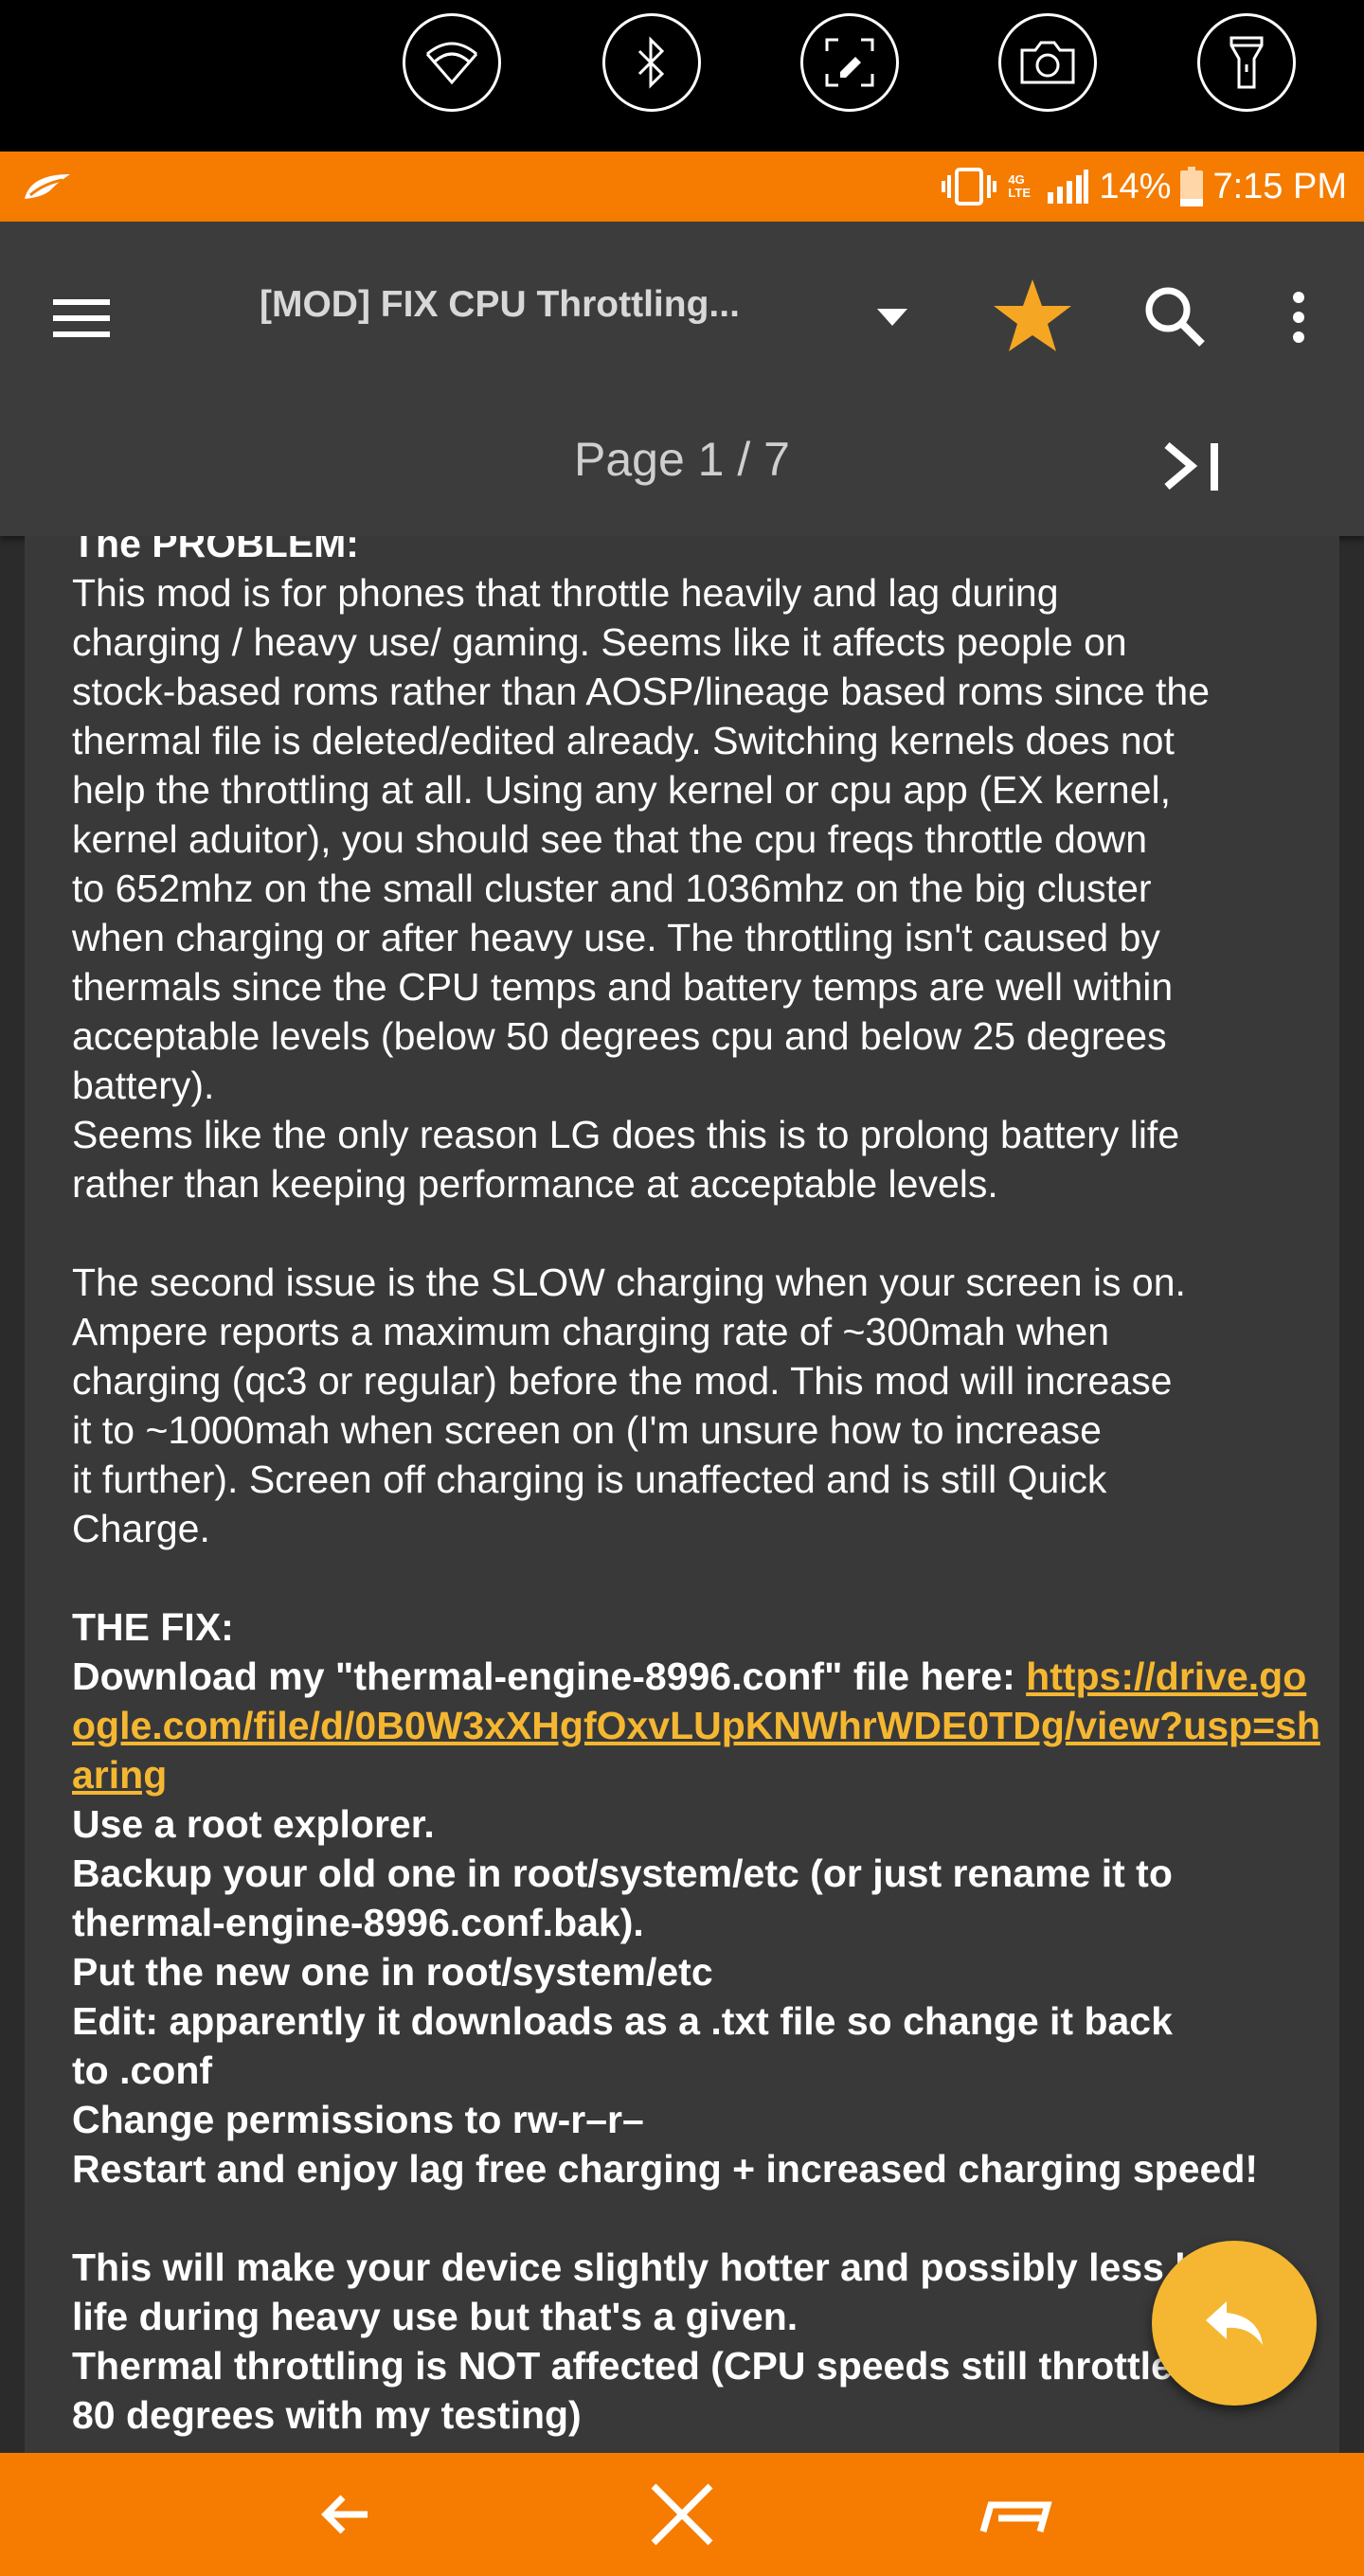 The width and height of the screenshot is (1364, 2576). I want to click on battery-icon, so click(1192, 186).